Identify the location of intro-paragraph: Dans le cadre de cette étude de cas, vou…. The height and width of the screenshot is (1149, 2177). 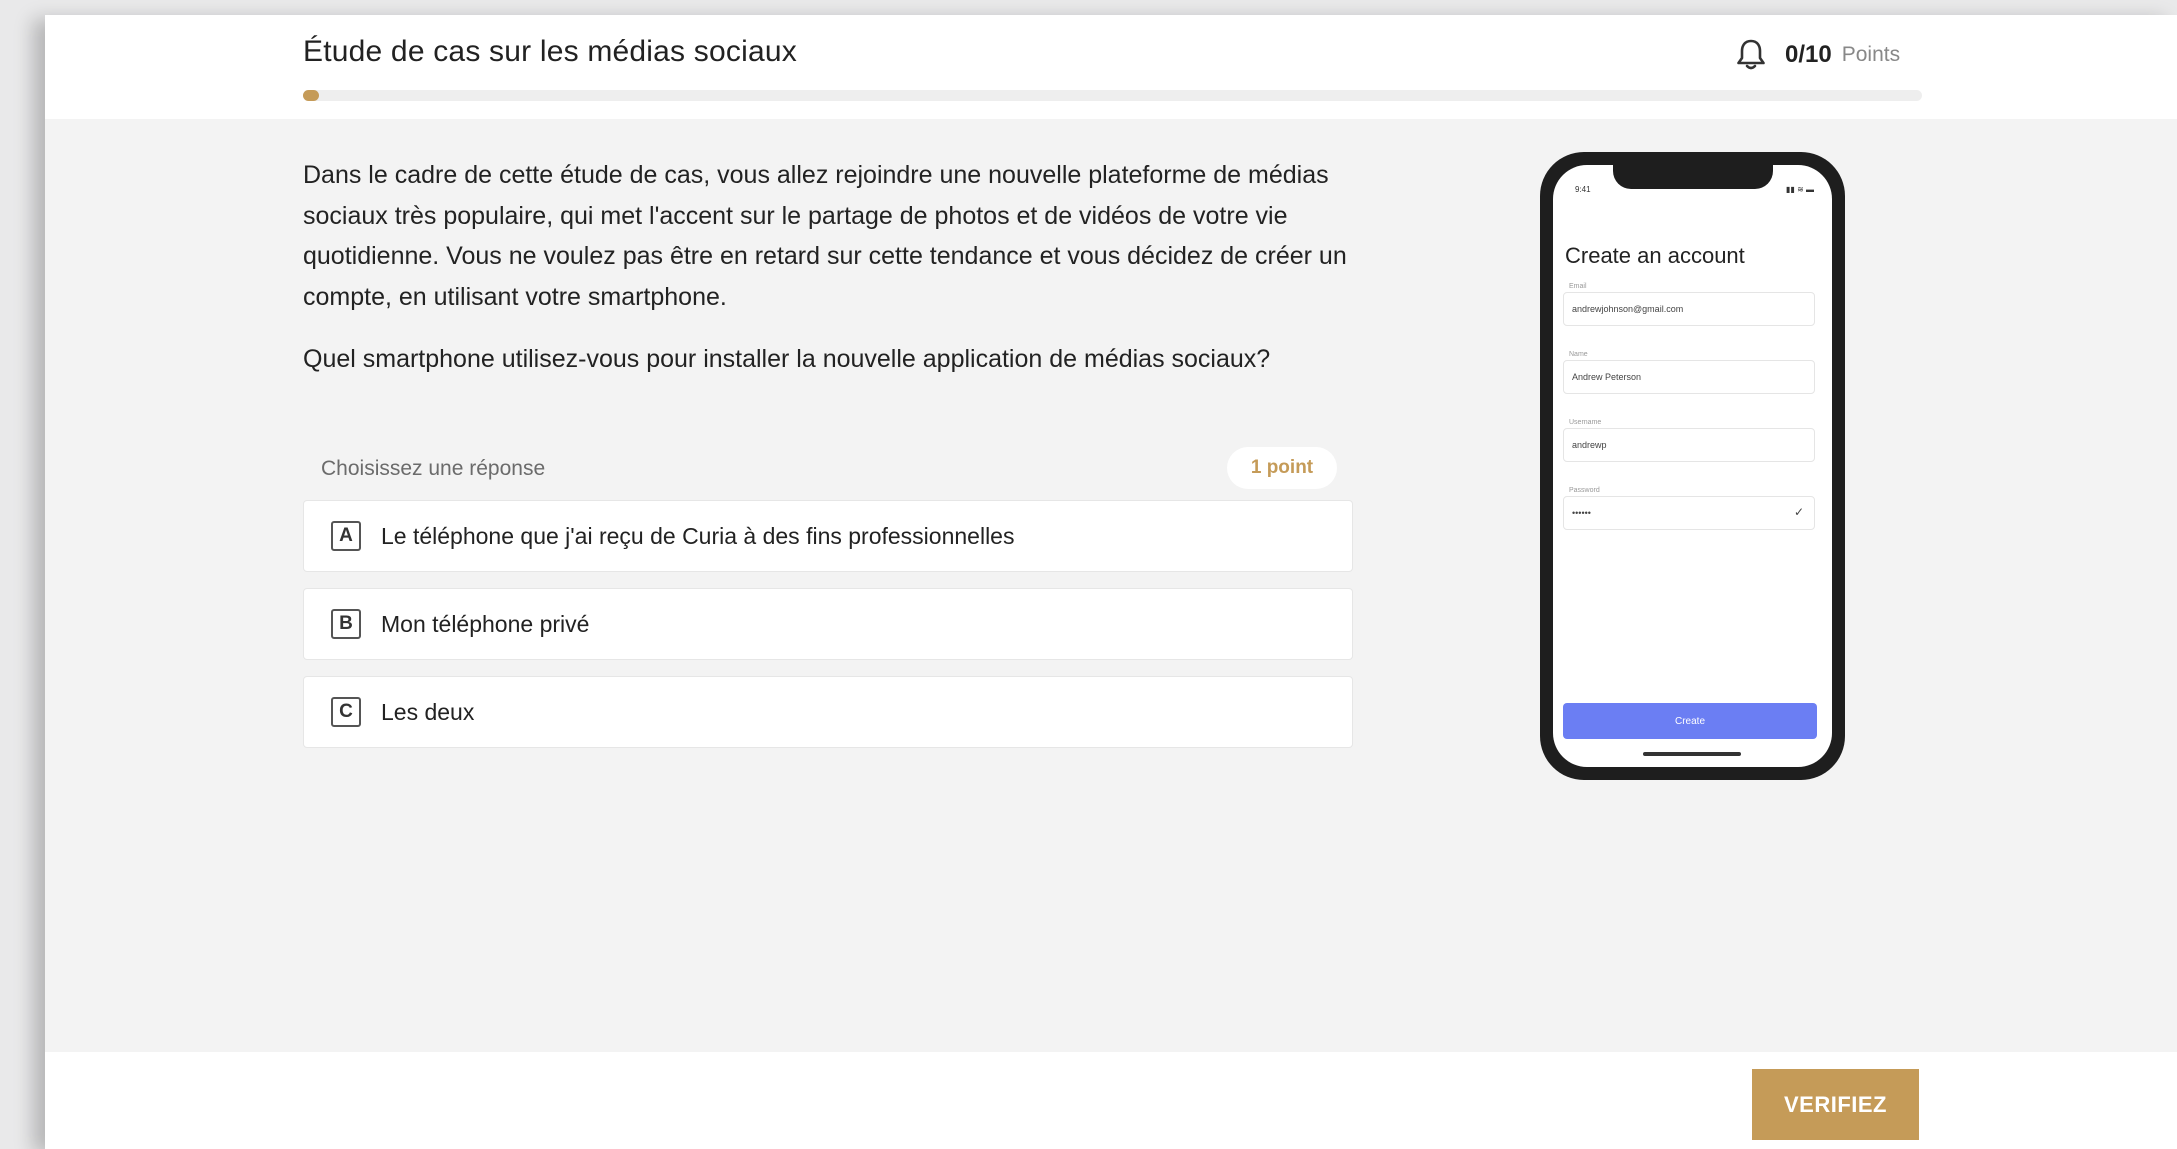
(825, 236).